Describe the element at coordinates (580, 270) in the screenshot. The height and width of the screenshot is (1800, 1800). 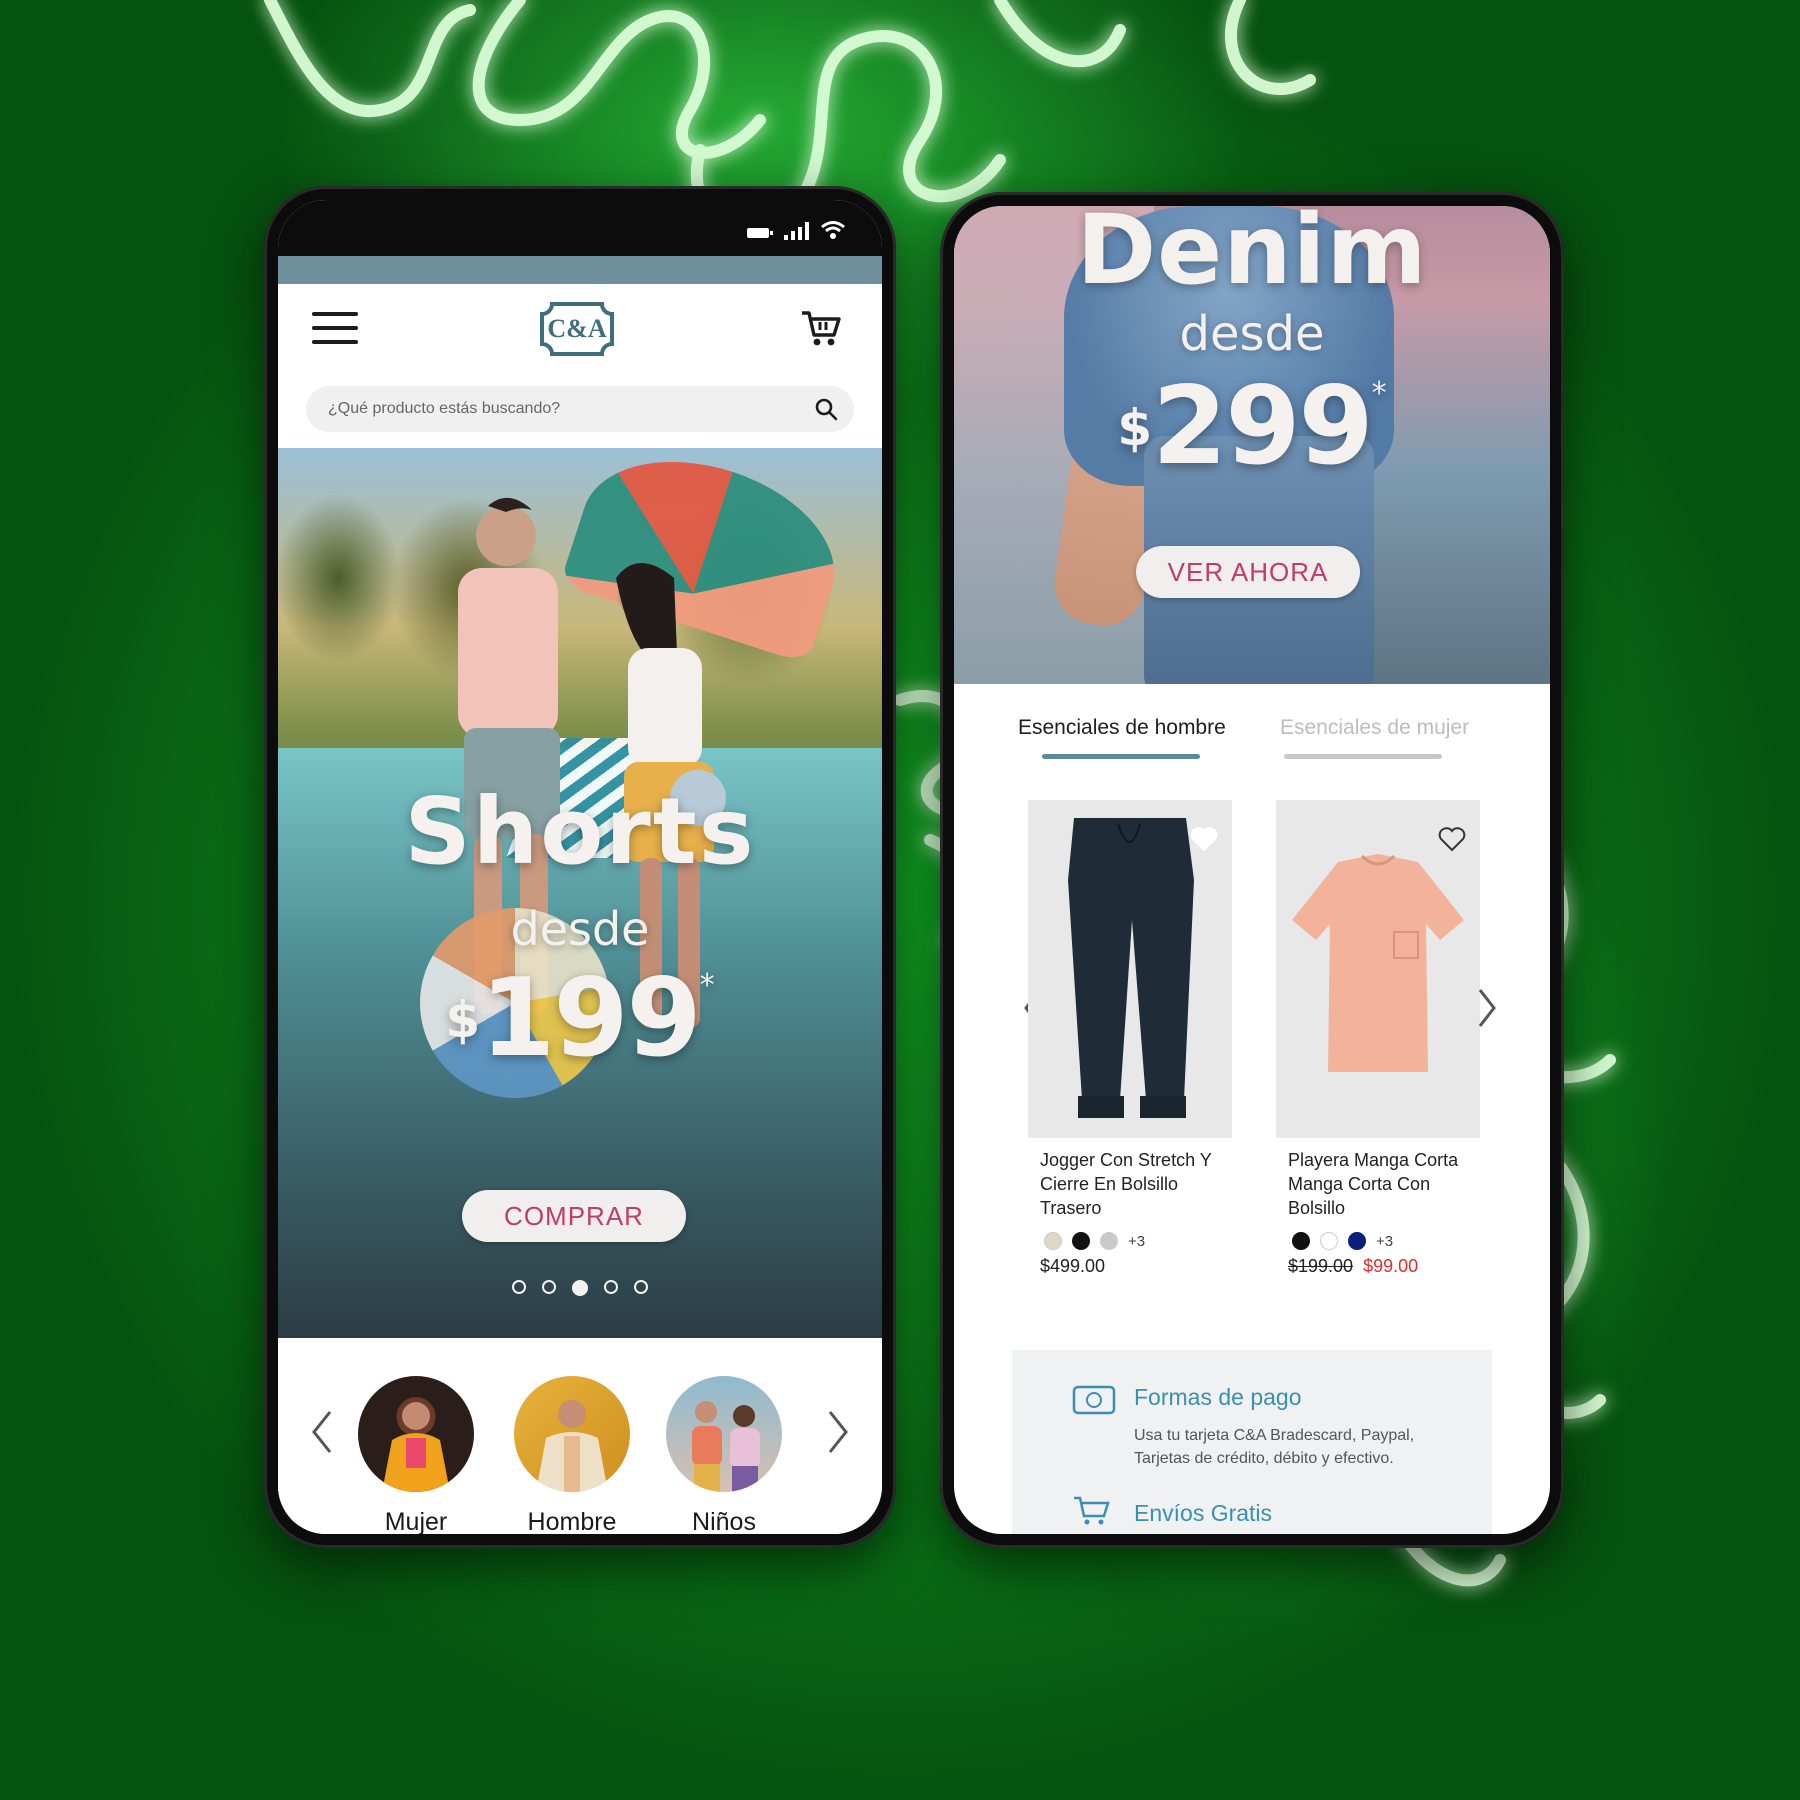
I see `header-strip` at that location.